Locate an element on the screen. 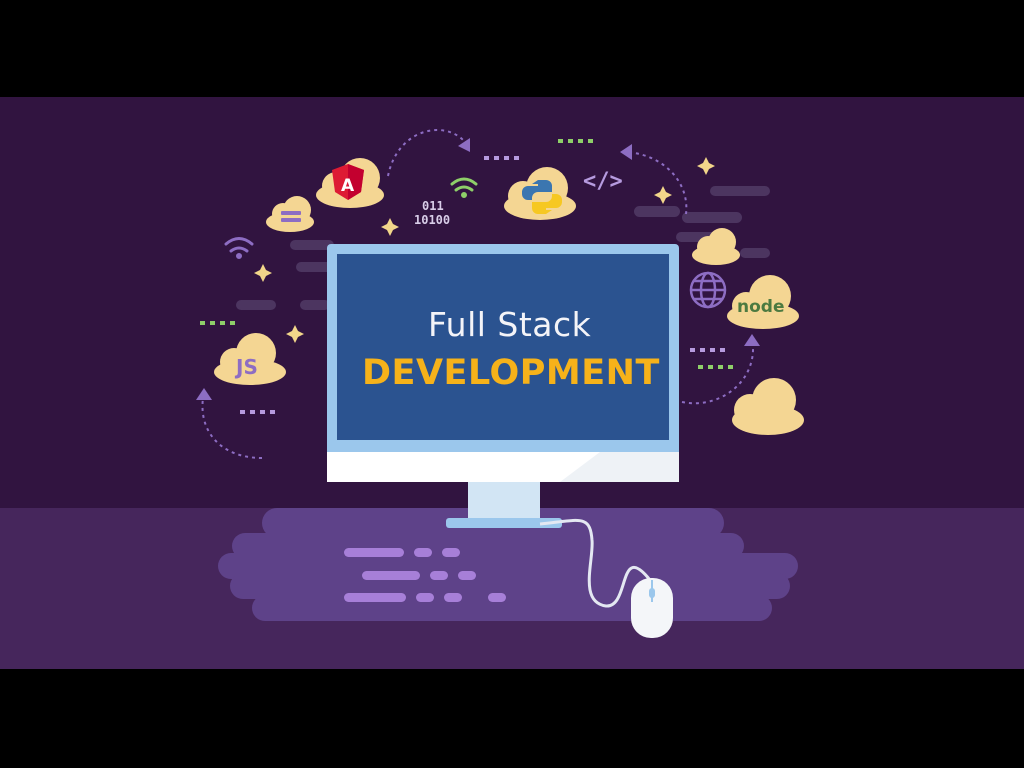 This screenshot has height=768, width=1024. code-tag-icon: </> is located at coordinates (603, 181).